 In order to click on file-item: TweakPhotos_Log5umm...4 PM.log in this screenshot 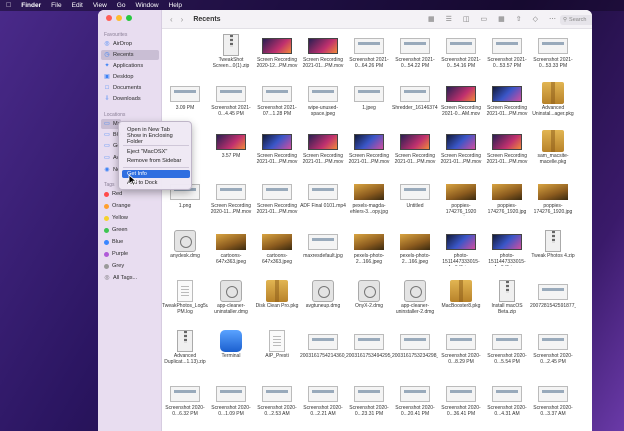, I will do `click(185, 298)`.